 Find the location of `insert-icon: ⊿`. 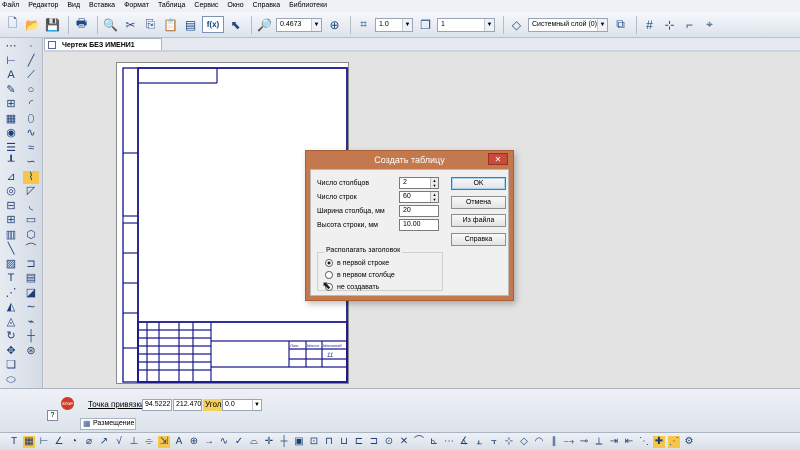

insert-icon: ⊿ is located at coordinates (11, 177).